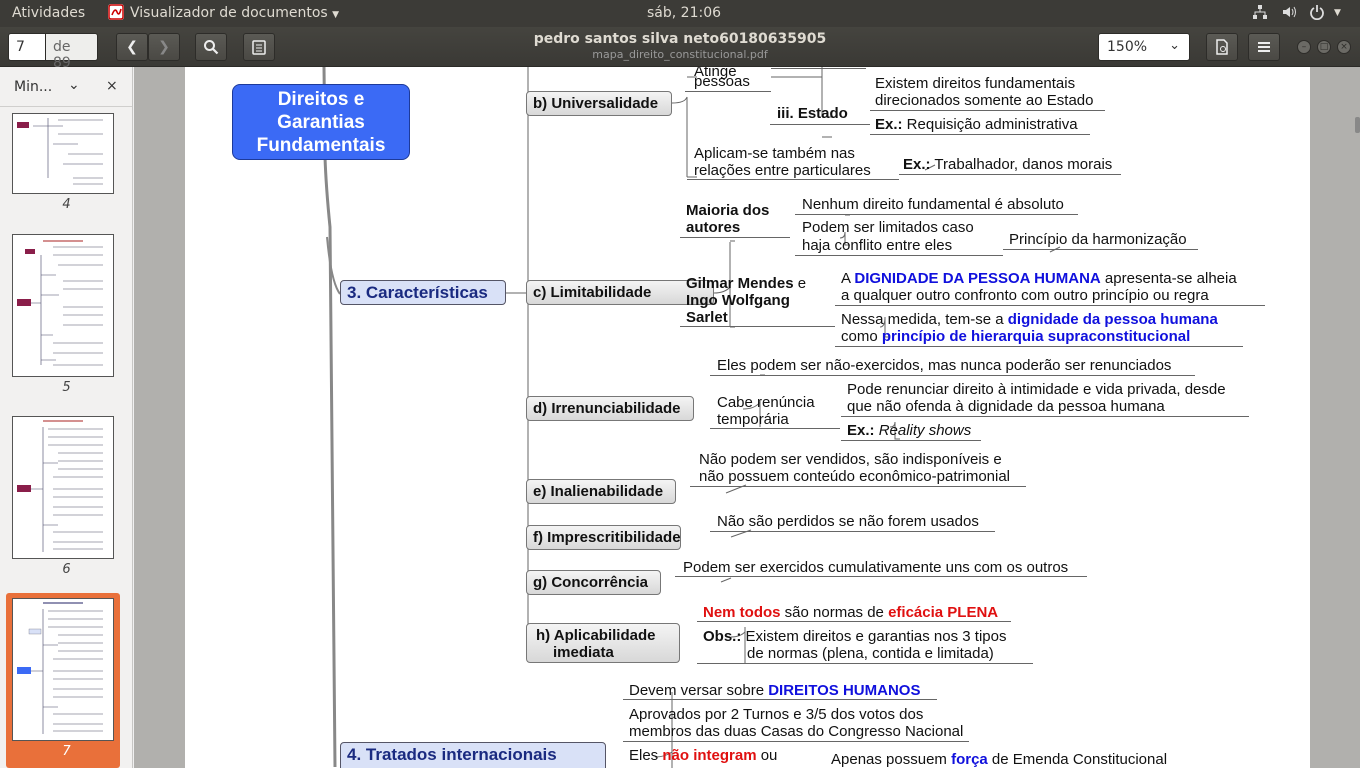  I want to click on scrollbar-thumb, so click(1357, 125).